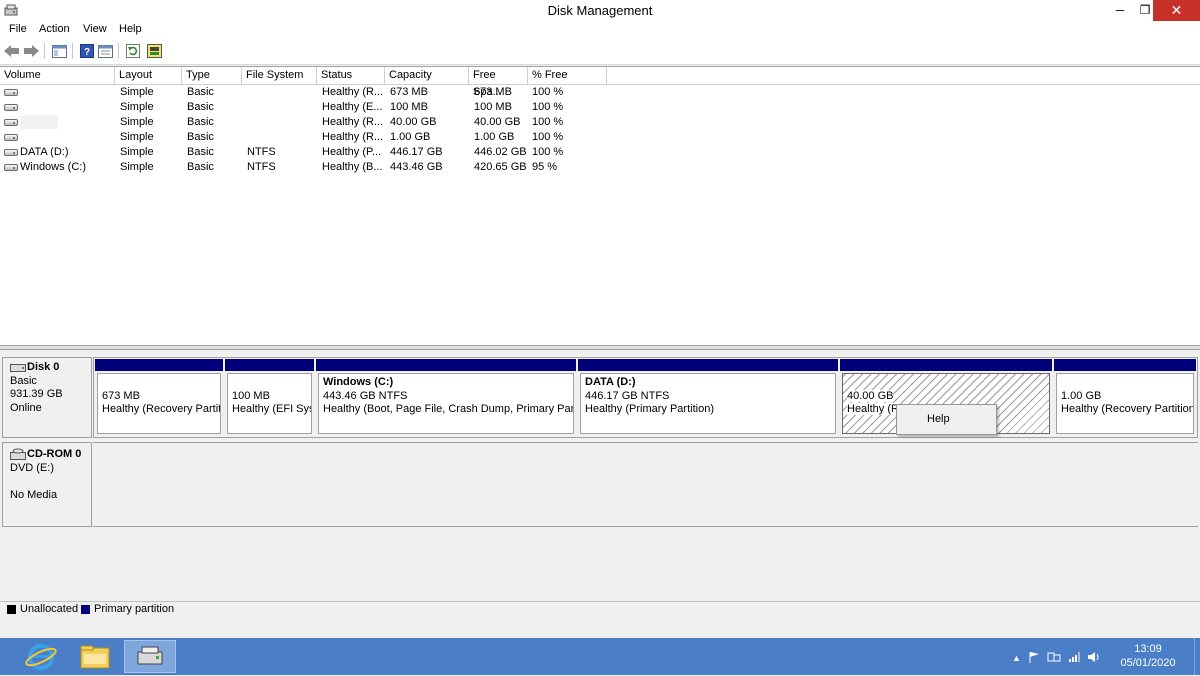 This screenshot has height=676, width=1200. I want to click on partition-efi: 100 MB Healthy (EFI System Partition), so click(269, 397).